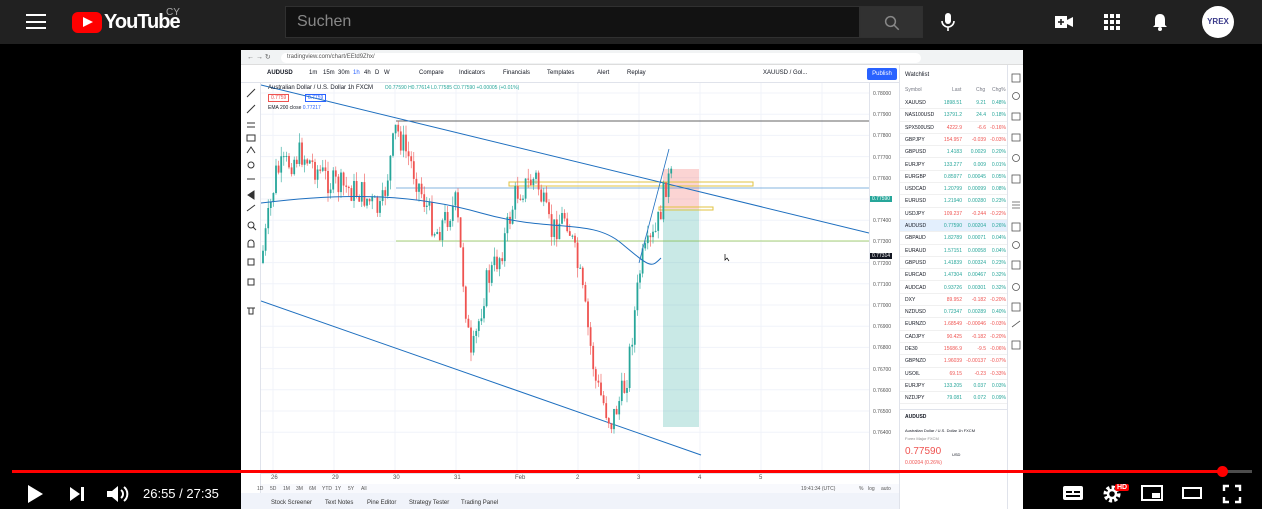  I want to click on volume-icon, so click(118, 494).